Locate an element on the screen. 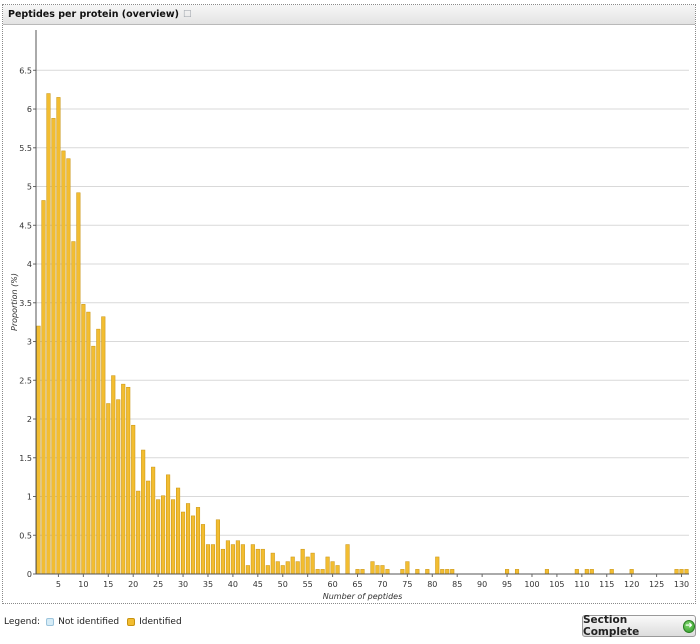 The width and height of the screenshot is (700, 644). y-tick-label: 6 is located at coordinates (29, 109).